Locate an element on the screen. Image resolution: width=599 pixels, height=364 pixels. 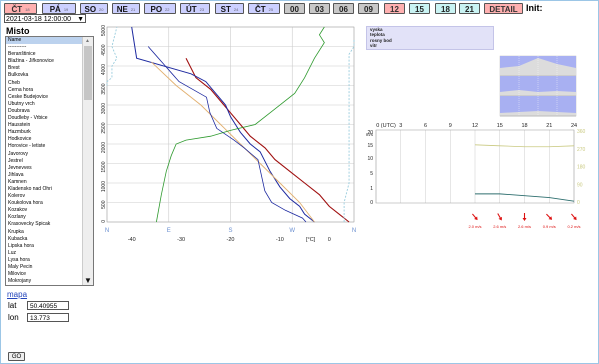
day-button-date: 23 is located at coordinates (202, 10).